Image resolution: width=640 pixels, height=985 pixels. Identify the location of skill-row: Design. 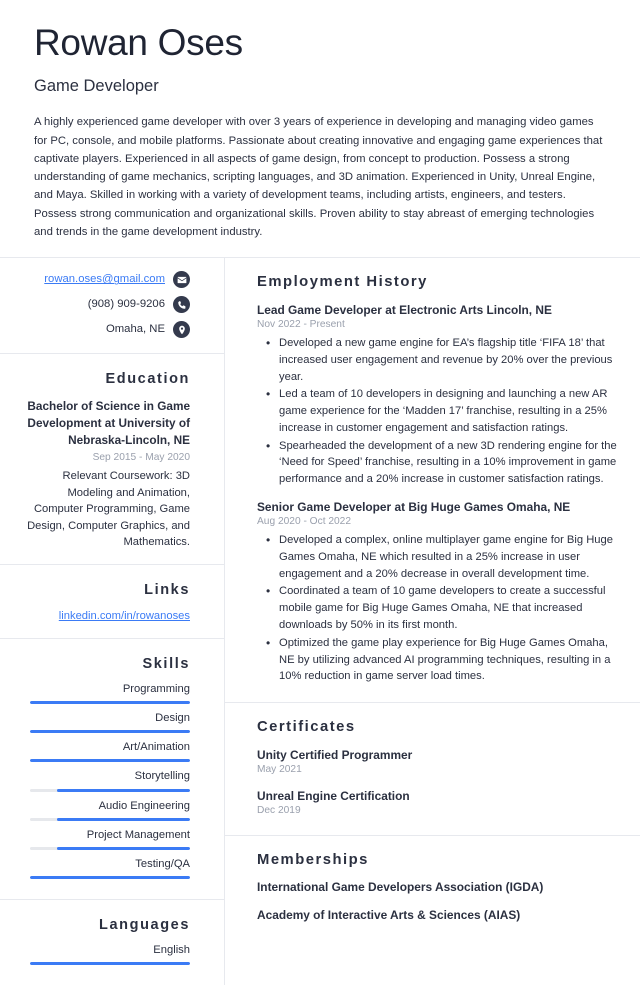
(104, 722).